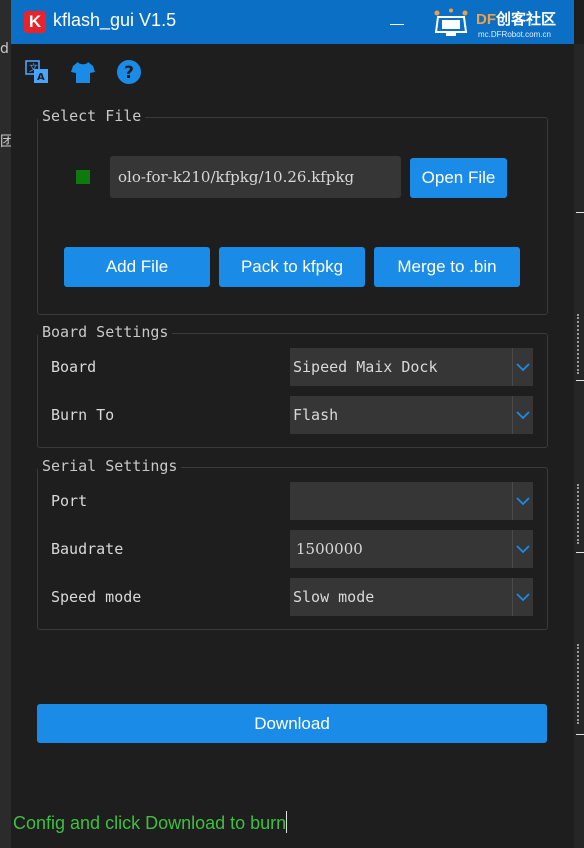 The height and width of the screenshot is (848, 584). Describe the element at coordinates (365, 367) in the screenshot. I see `board-select-value: Sipeed Maix Dock` at that location.